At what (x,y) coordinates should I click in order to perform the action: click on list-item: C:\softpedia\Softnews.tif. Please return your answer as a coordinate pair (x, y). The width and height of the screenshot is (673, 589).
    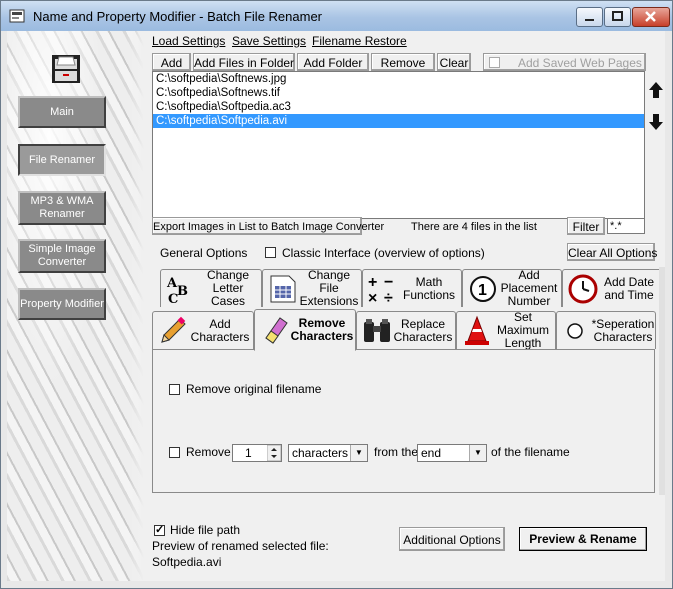
    Looking at the image, I should click on (398, 93).